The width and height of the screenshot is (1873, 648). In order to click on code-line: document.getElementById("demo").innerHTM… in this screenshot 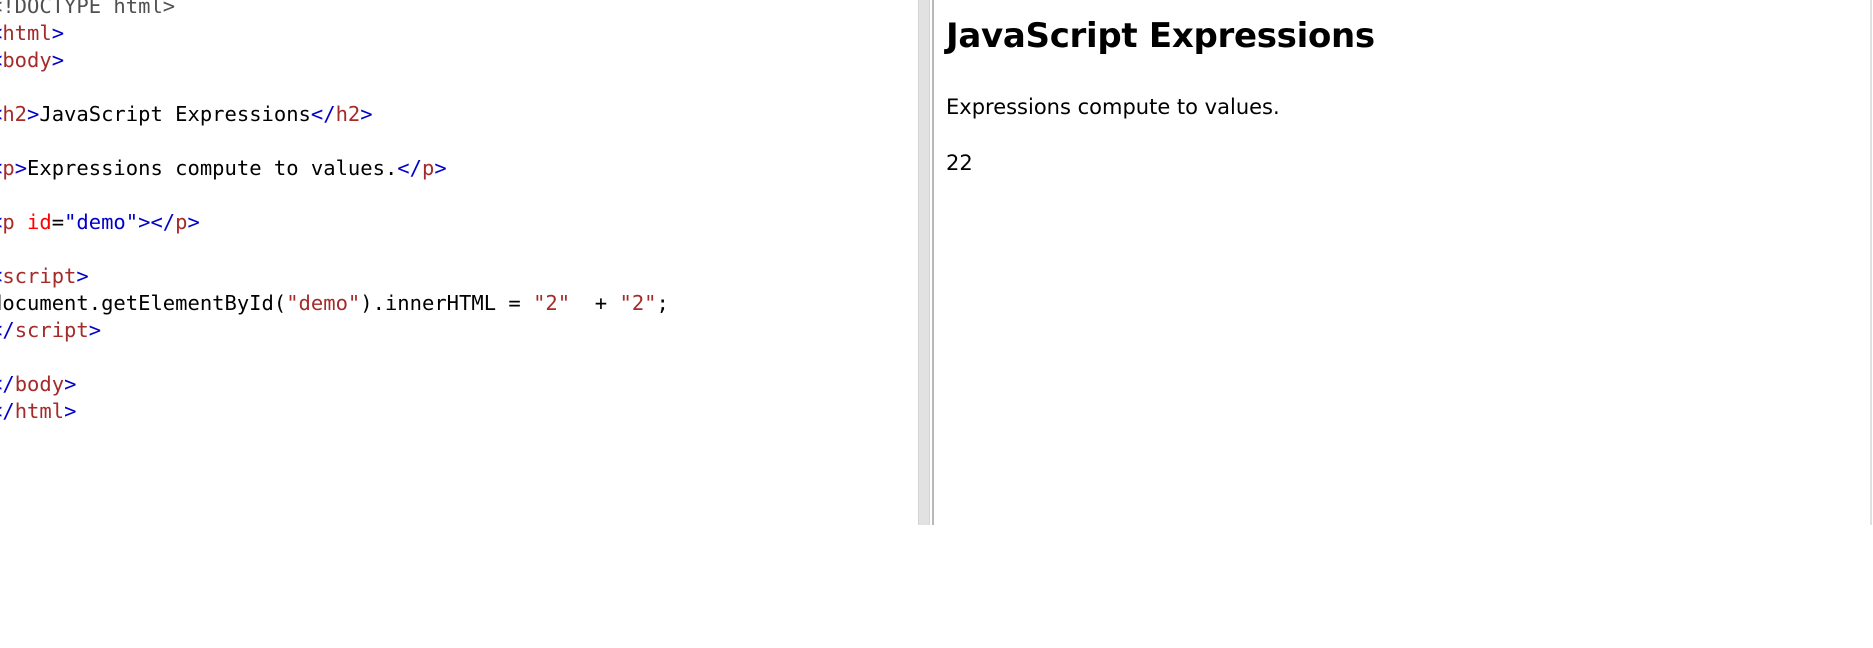, I will do `click(334, 303)`.